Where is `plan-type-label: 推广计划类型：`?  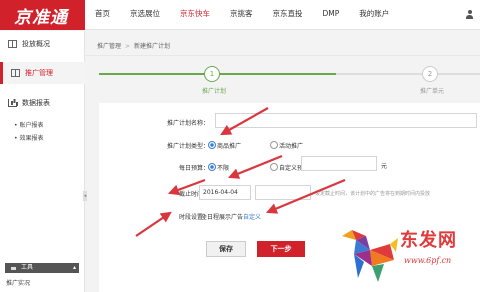 plan-type-label: 推广计划类型： is located at coordinates (187, 146).